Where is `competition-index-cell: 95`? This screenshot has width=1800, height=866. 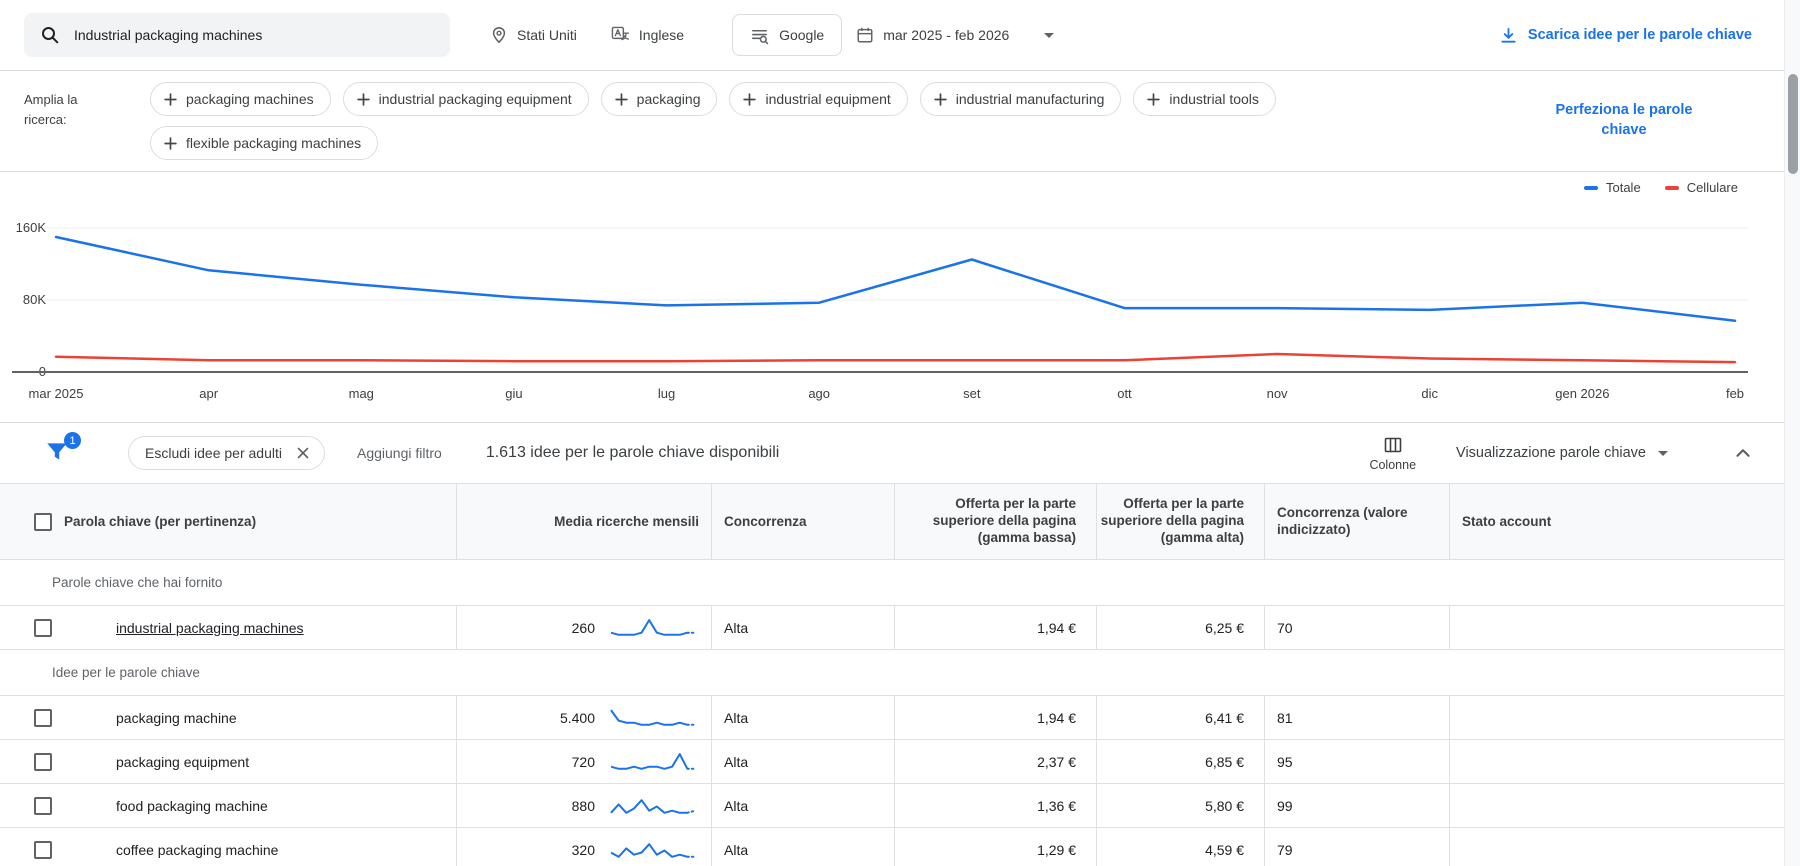 competition-index-cell: 95 is located at coordinates (1356, 761).